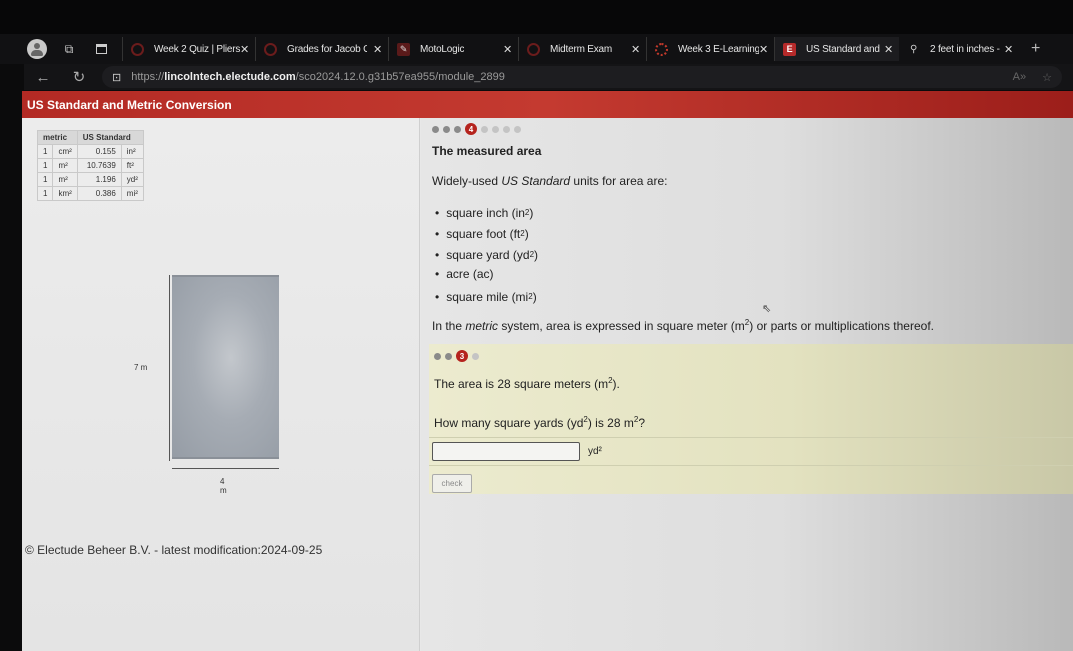 The width and height of the screenshot is (1073, 651). I want to click on intro-prefix: Widely-used, so click(467, 181).